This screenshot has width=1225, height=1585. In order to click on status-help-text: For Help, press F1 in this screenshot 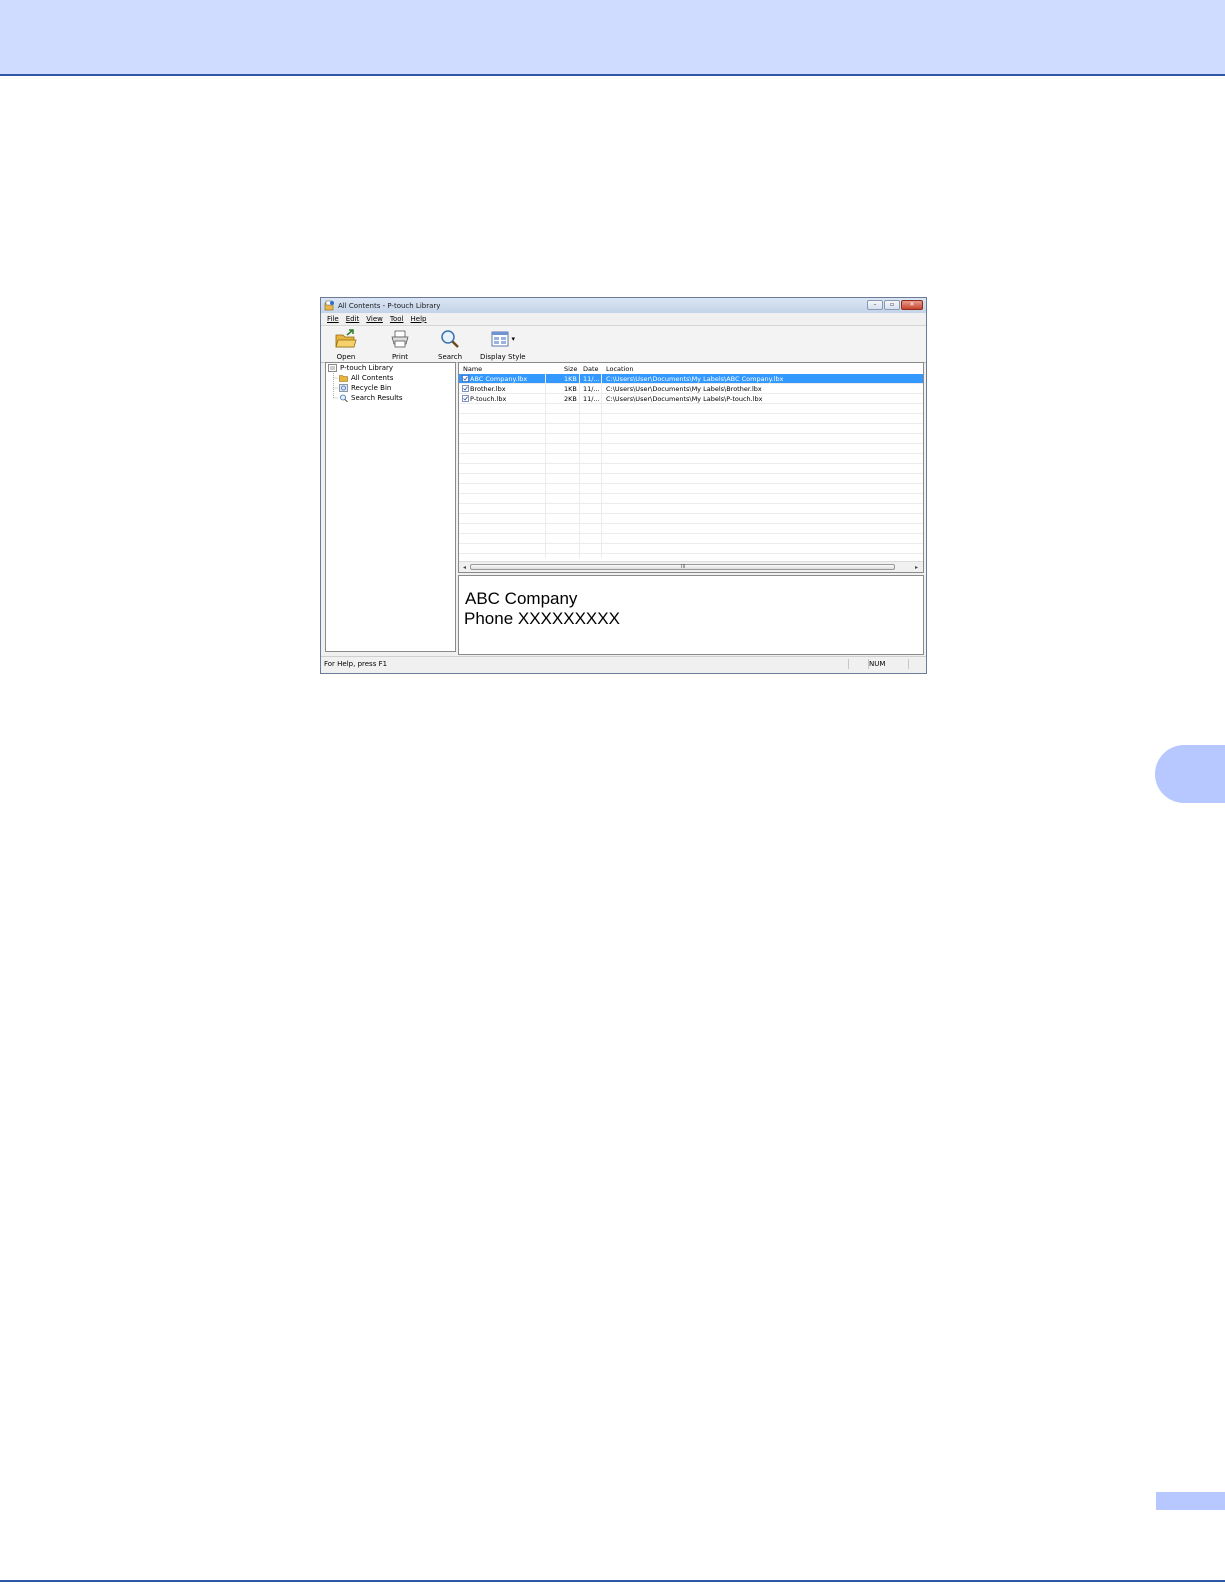, I will do `click(356, 664)`.